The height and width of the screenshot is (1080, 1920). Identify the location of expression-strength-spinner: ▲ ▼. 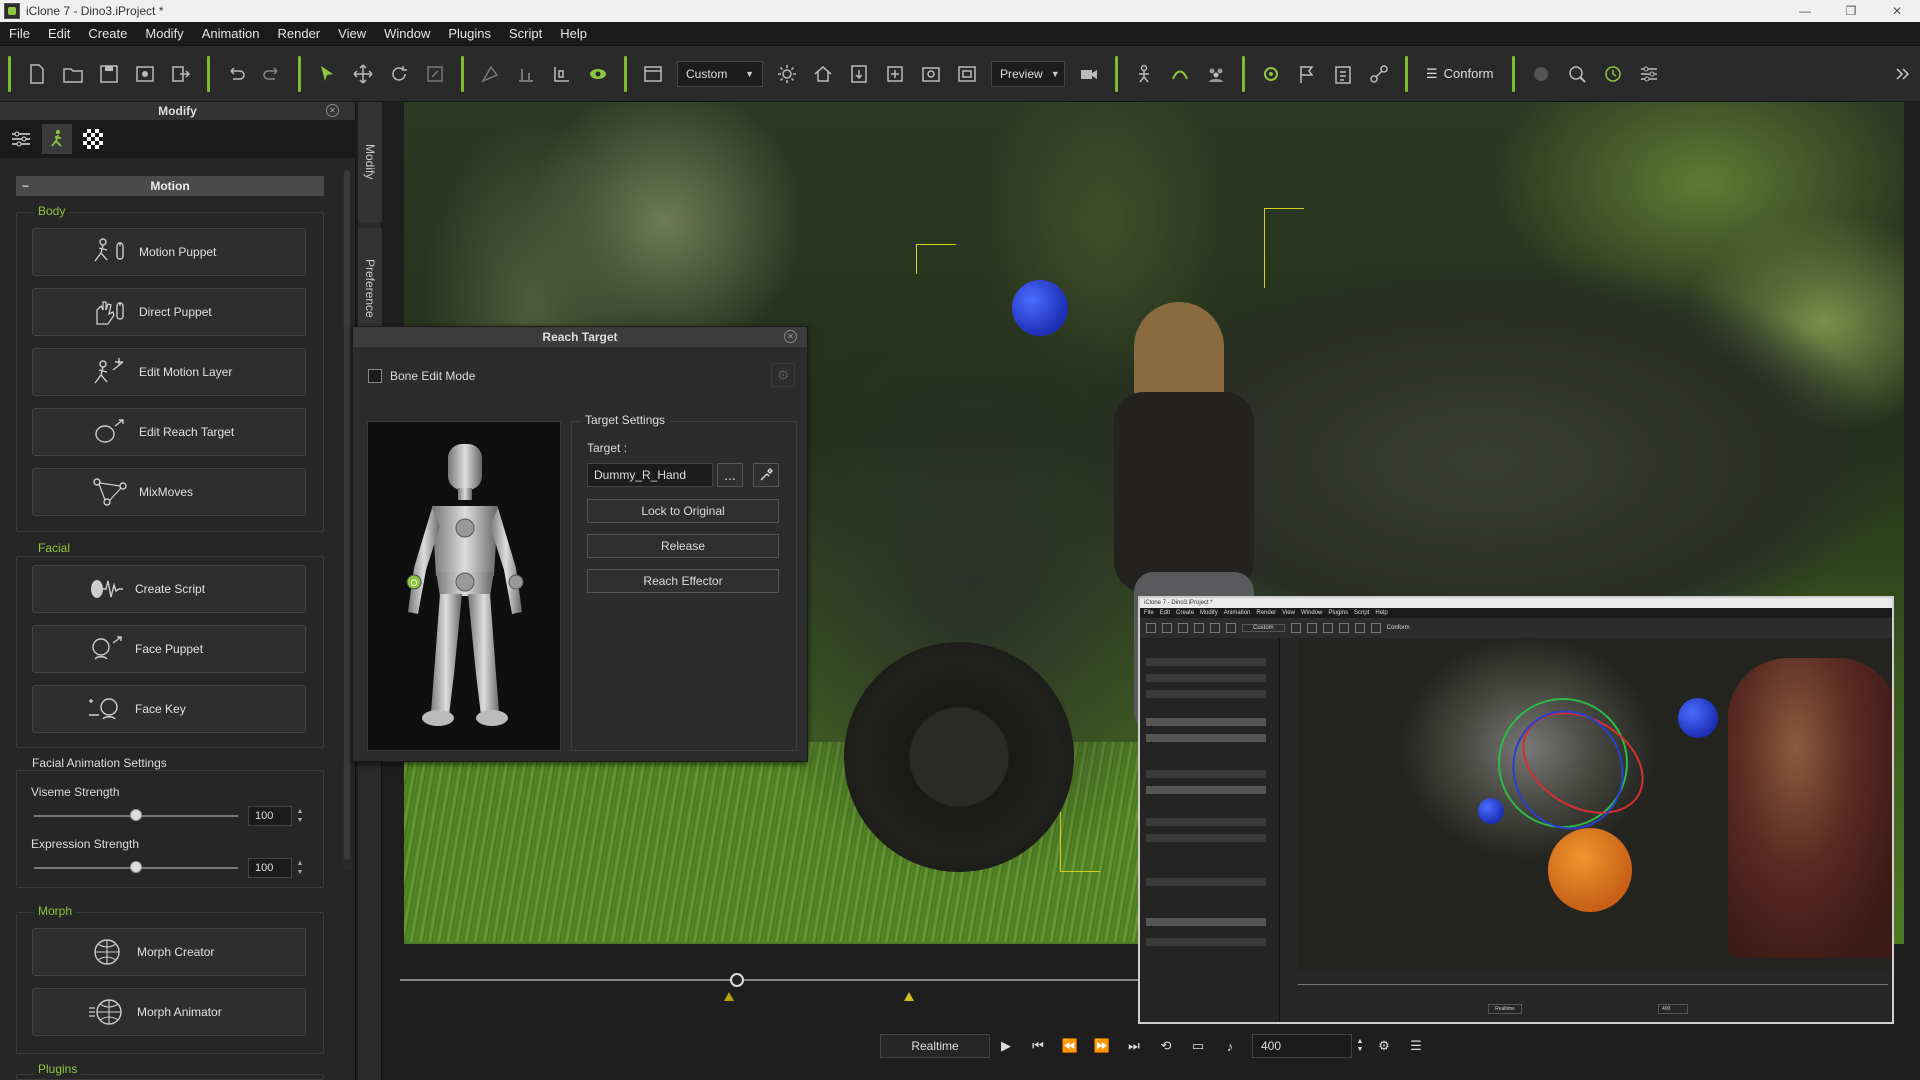
(300, 868).